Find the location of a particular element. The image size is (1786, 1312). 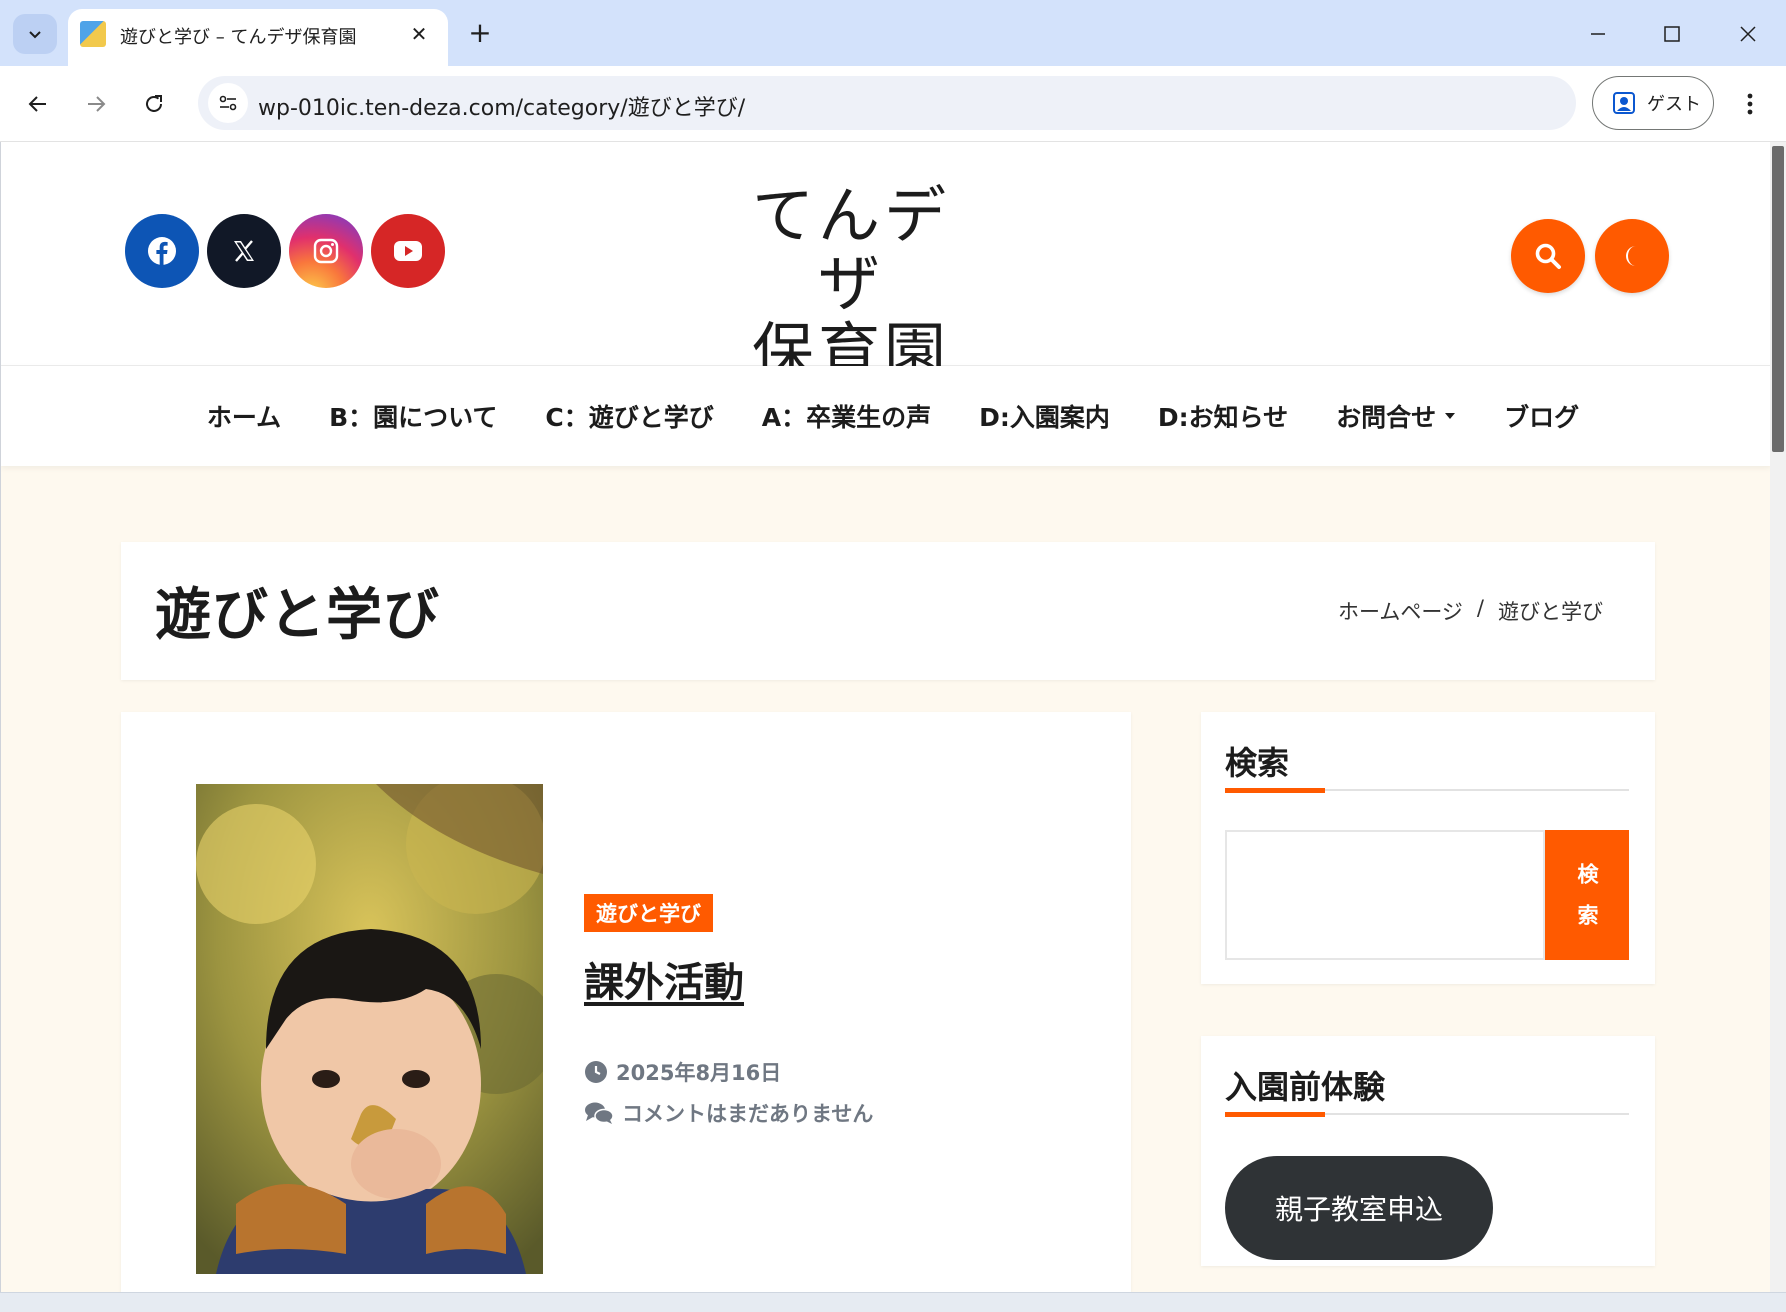

profile-icon is located at coordinates (1624, 103).